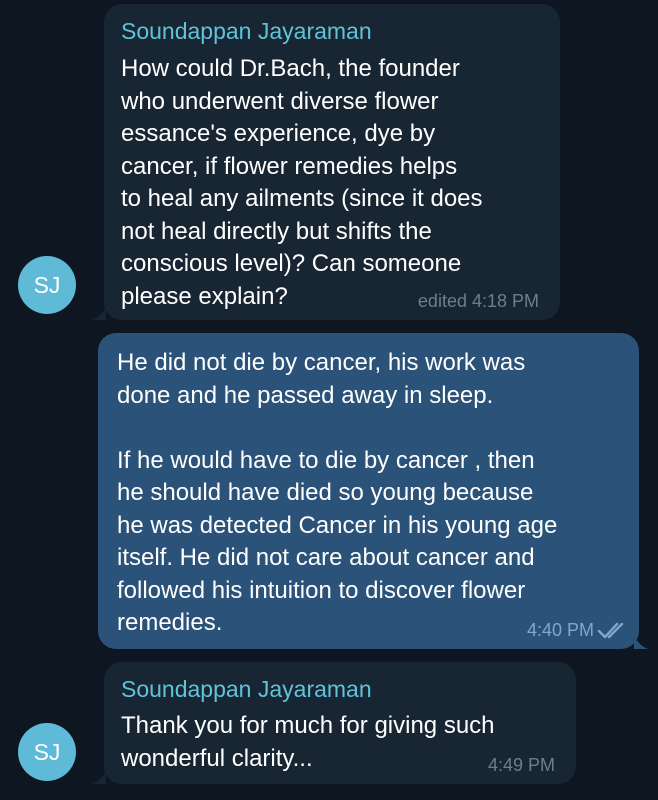 The image size is (658, 800). Describe the element at coordinates (478, 301) in the screenshot. I see `message-edited-time: edited 4:18 PM` at that location.